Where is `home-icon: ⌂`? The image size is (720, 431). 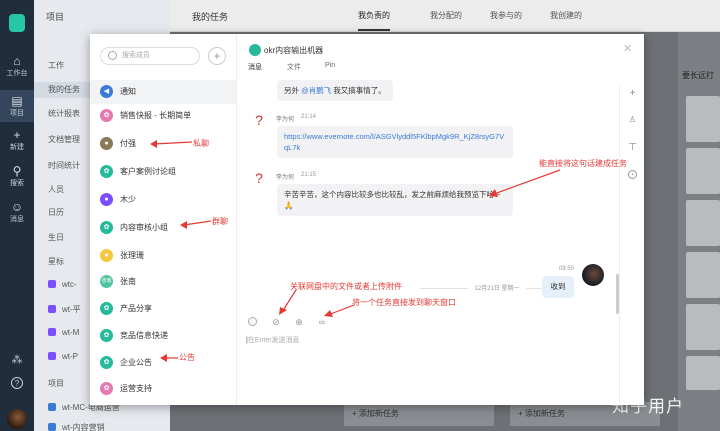 home-icon: ⌂ is located at coordinates (17, 61).